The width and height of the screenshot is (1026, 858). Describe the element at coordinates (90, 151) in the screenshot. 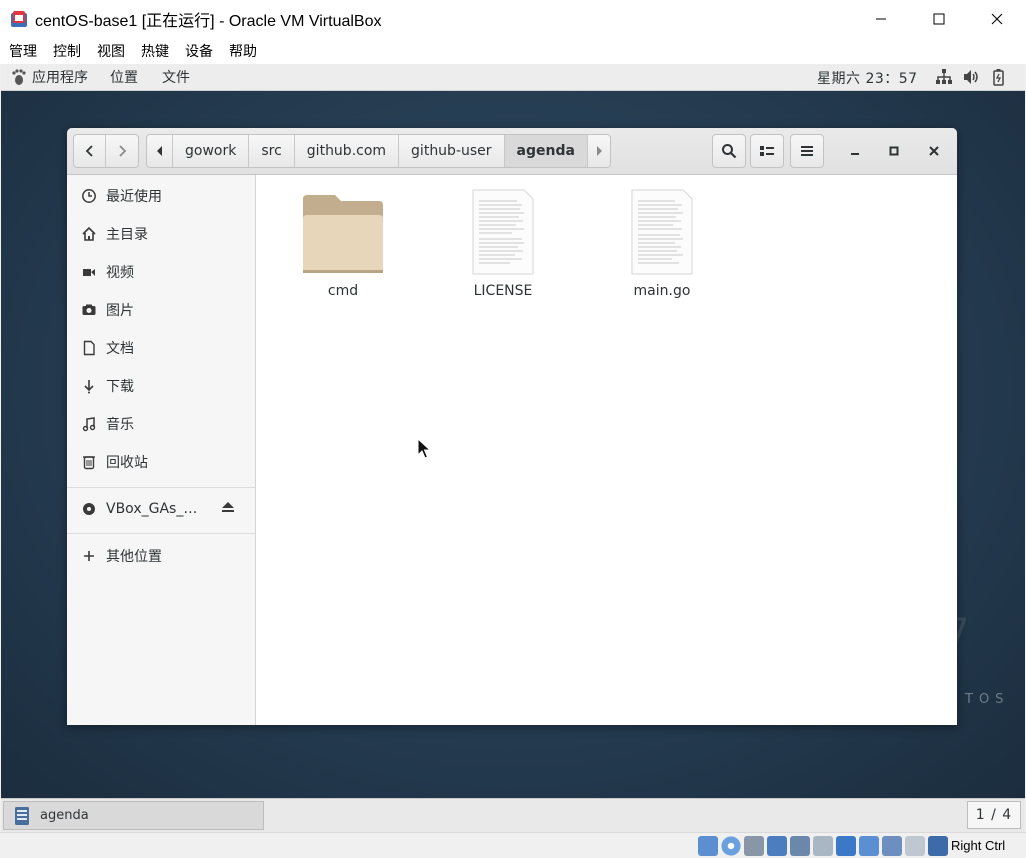

I see `back-button` at that location.